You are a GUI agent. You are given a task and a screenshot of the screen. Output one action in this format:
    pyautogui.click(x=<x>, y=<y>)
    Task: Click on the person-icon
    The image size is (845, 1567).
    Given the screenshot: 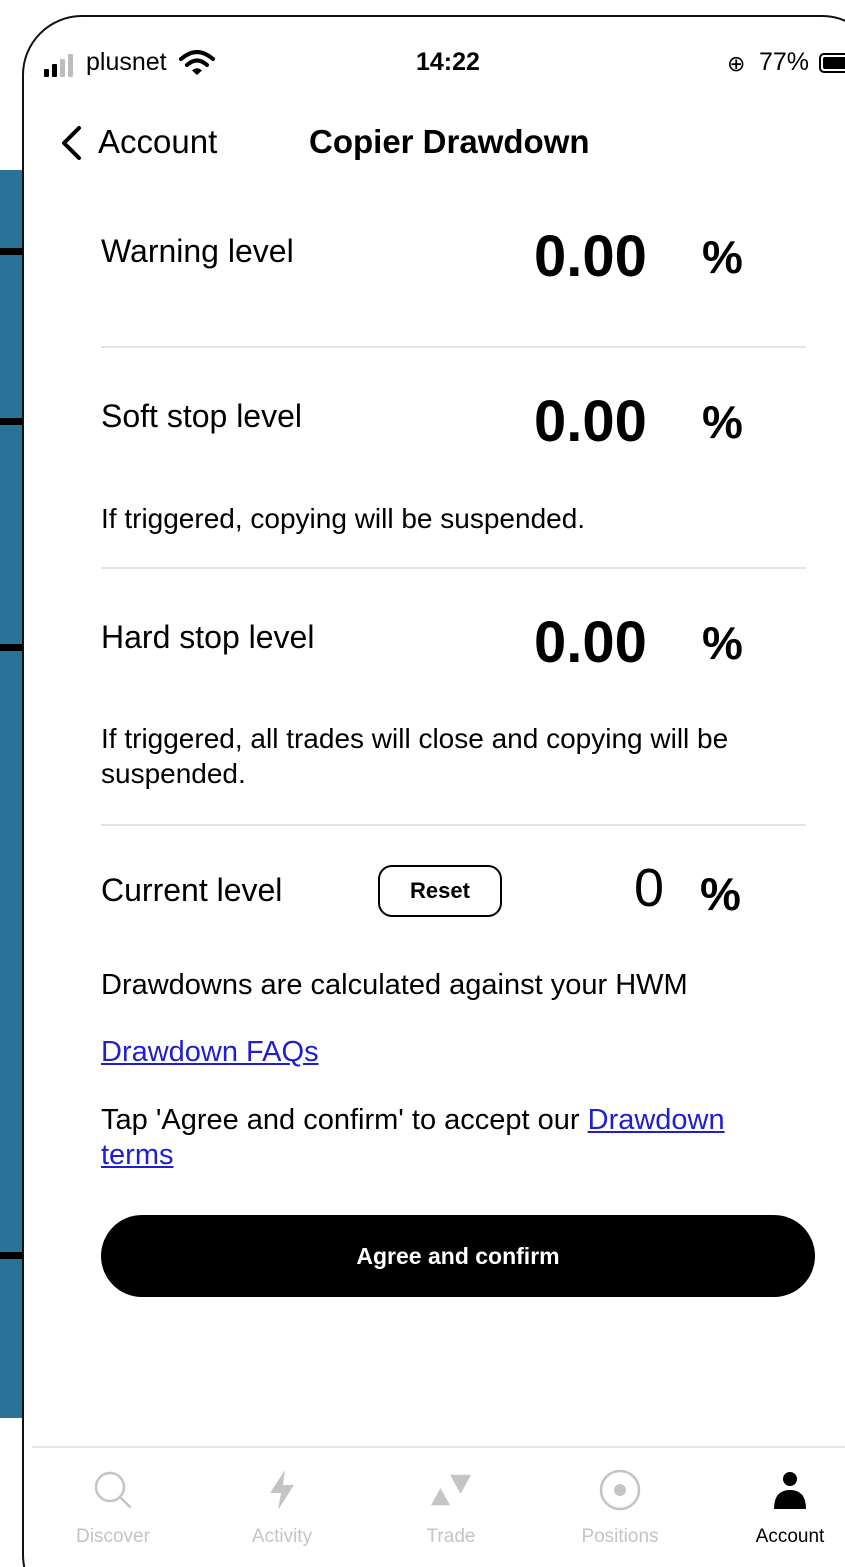 What is the action you would take?
    pyautogui.click(x=790, y=1490)
    